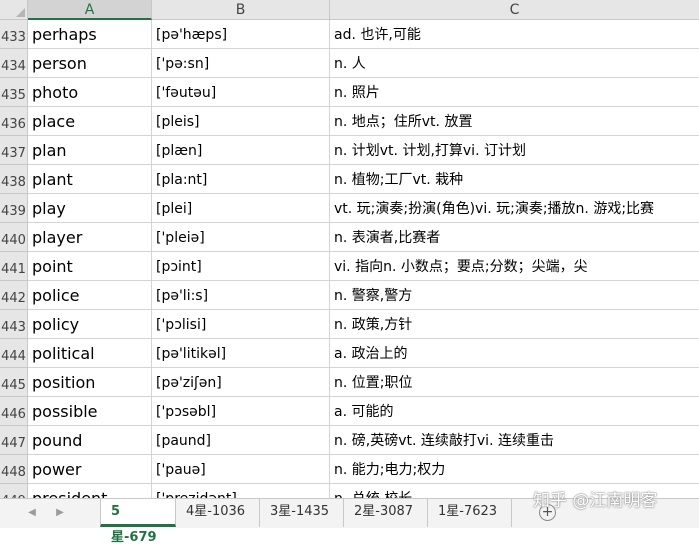  Describe the element at coordinates (514, 92) in the screenshot. I see `cell-meaning: n. 照片` at that location.